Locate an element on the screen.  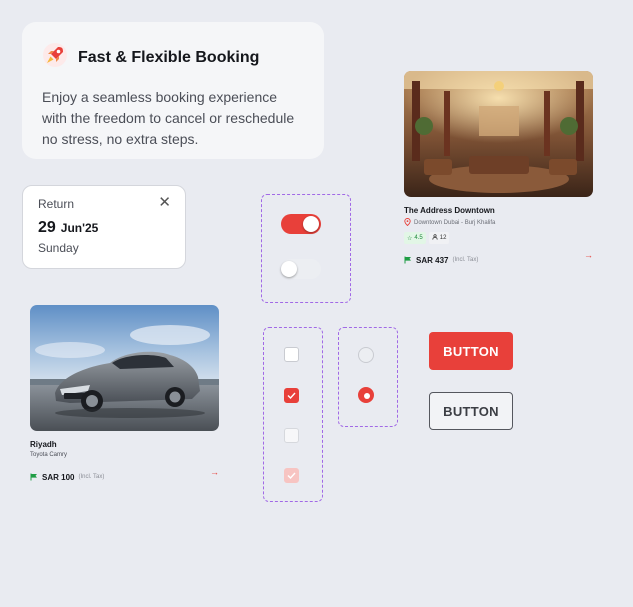
primary-button: BUTTON is located at coordinates (471, 351).